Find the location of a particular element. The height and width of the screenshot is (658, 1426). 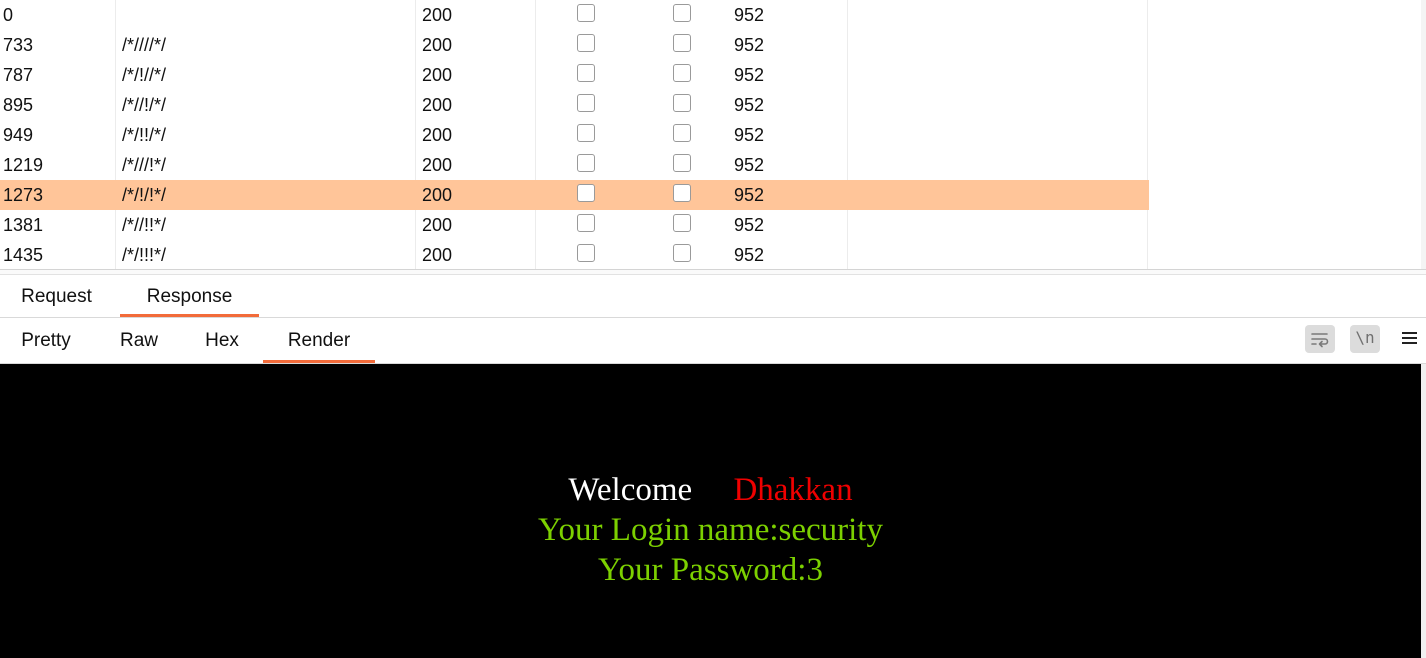

tab-hex: Hex is located at coordinates (222, 340).